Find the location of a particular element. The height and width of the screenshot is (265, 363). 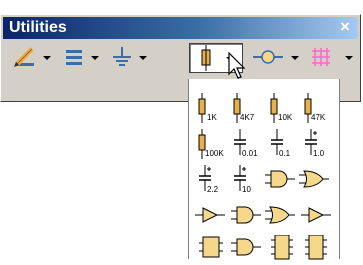

buffer-gate-item is located at coordinates (210, 216).